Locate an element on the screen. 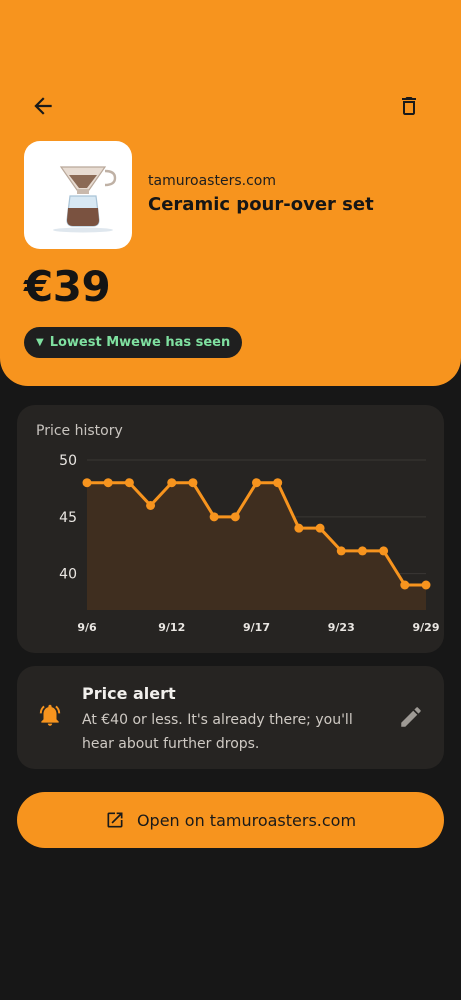 This screenshot has height=1000, width=461. external-link-icon is located at coordinates (115, 820).